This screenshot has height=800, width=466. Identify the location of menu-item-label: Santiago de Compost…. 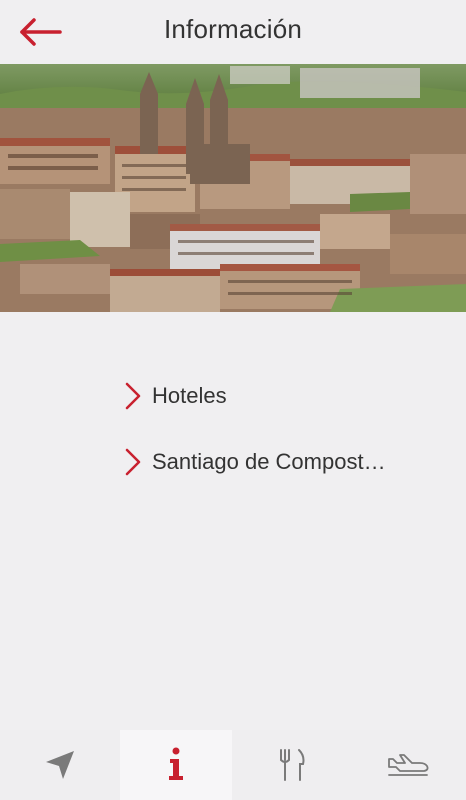
(269, 461).